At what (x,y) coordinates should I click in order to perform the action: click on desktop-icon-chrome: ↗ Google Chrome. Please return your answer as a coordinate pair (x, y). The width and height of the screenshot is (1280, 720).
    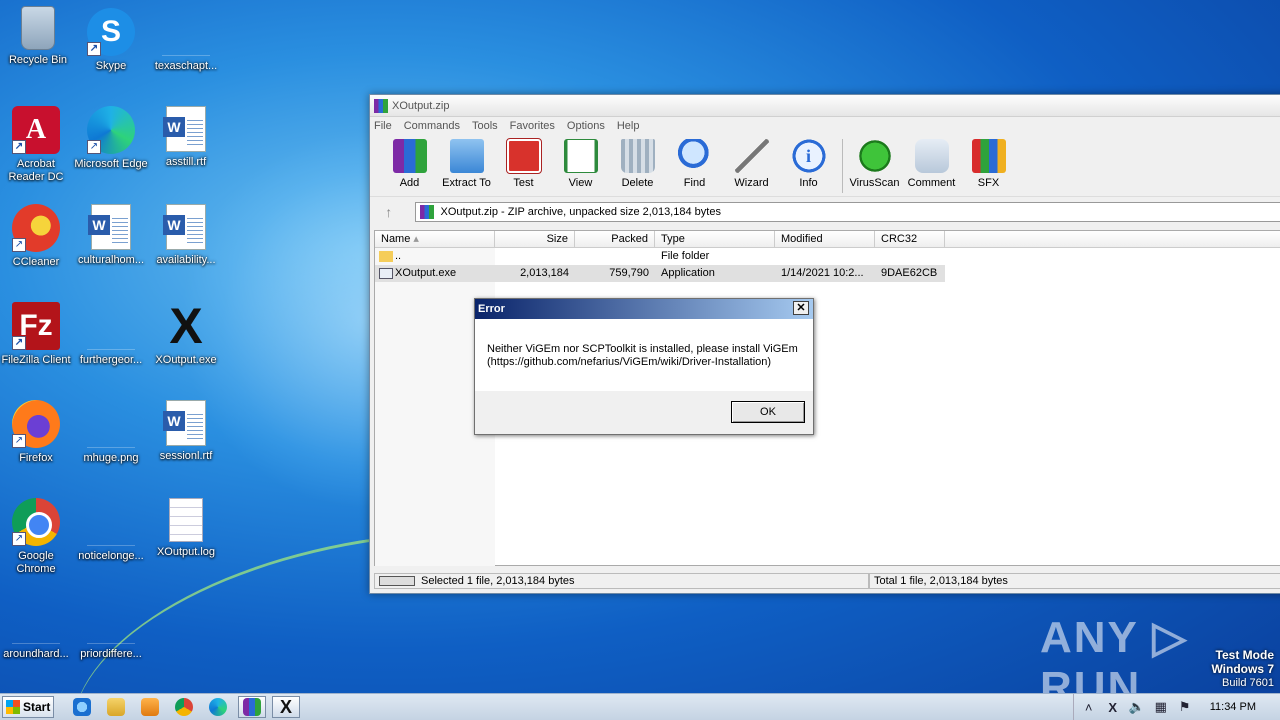
    Looking at the image, I should click on (37, 537).